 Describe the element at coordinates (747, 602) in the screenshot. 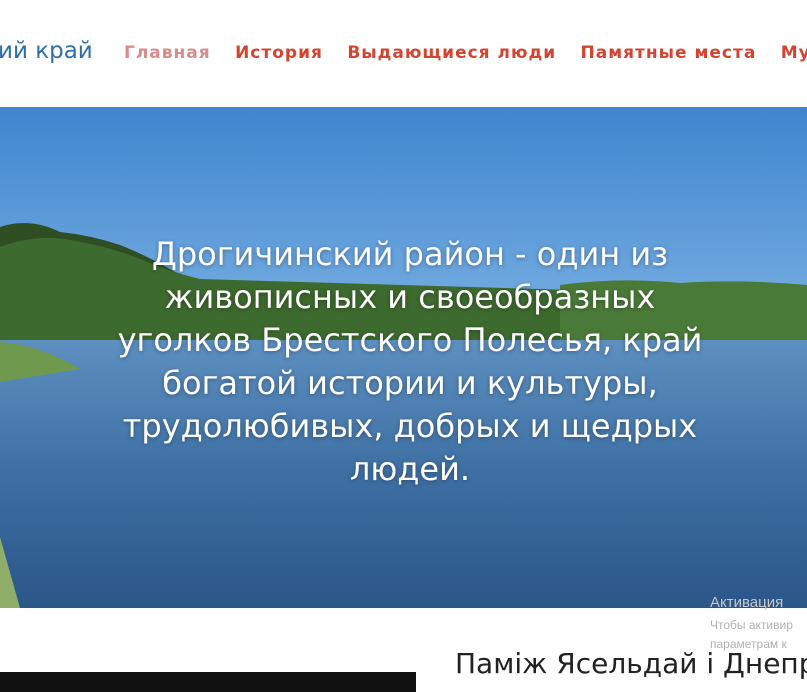

I see `activation-watermark-title: Активация` at that location.